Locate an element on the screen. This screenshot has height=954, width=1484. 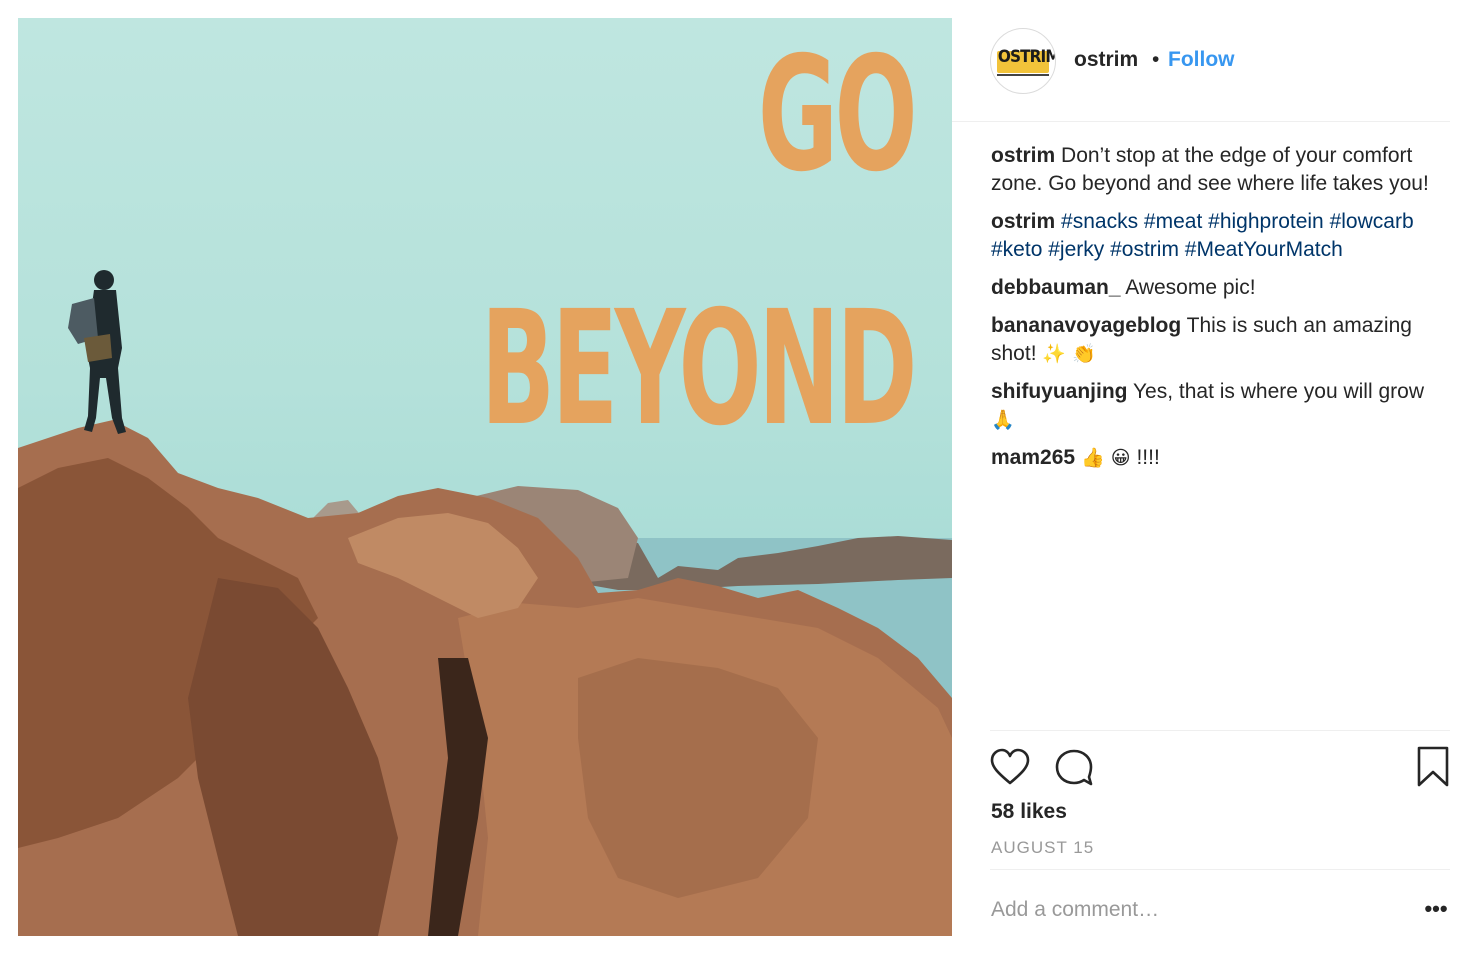
save-button is located at coordinates (1433, 767).